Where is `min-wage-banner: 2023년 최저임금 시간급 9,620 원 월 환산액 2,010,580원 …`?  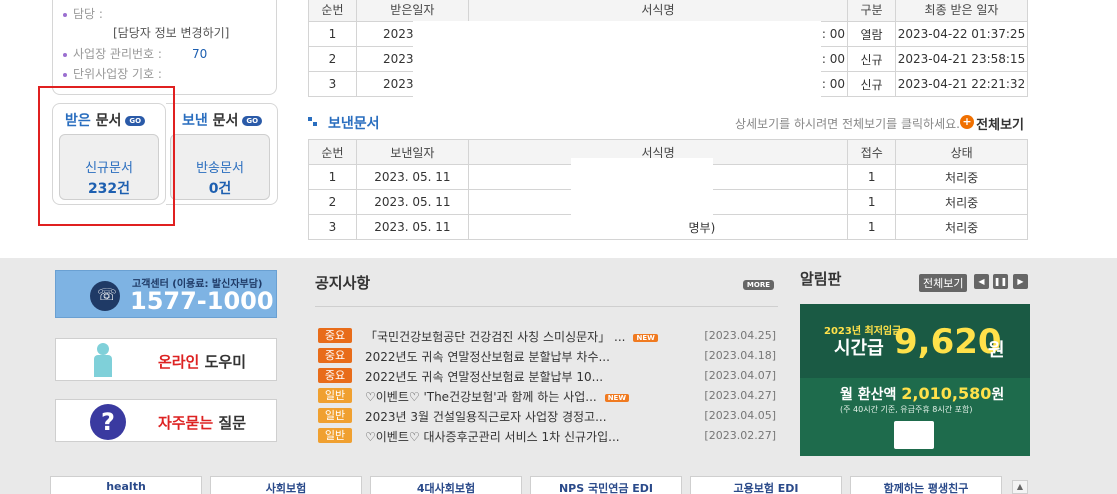 min-wage-banner: 2023년 최저임금 시간급 9,620 원 월 환산액 2,010,580원 … is located at coordinates (915, 380).